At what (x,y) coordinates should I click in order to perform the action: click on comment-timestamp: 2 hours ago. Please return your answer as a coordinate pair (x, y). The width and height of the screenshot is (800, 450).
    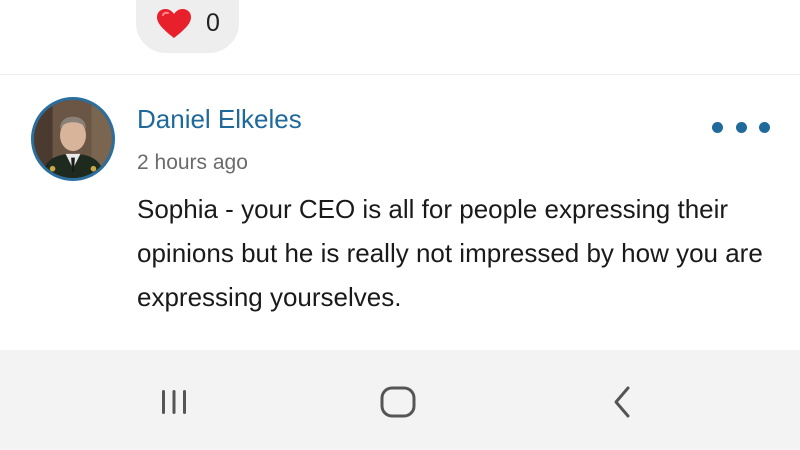
    Looking at the image, I should click on (192, 162).